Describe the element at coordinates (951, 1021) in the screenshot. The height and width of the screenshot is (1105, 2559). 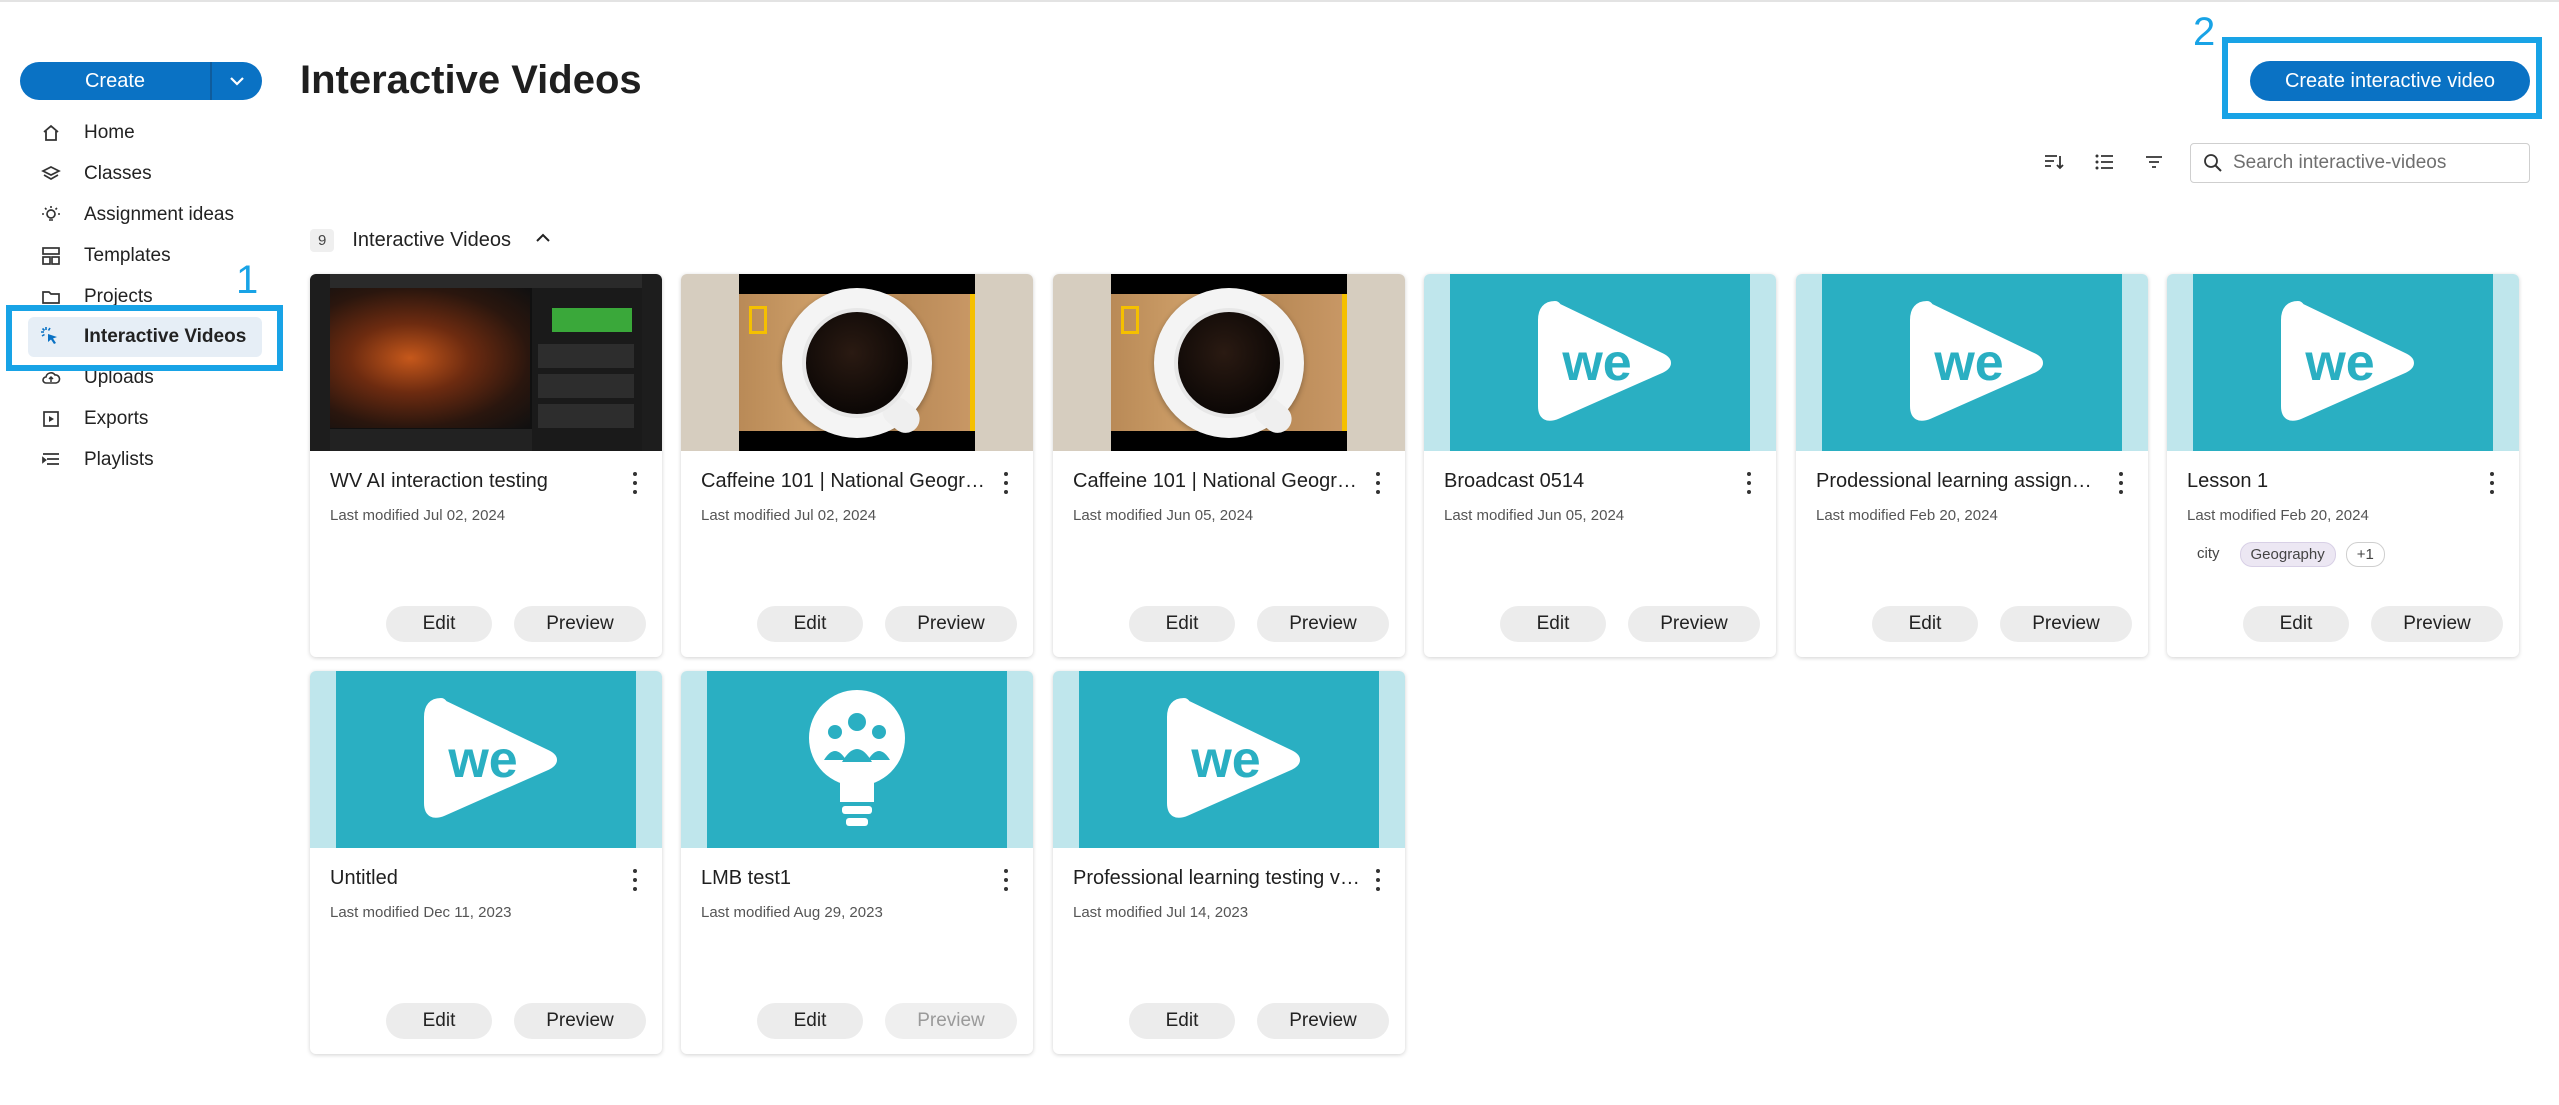
I see `preview-button-disabled: Preview` at that location.